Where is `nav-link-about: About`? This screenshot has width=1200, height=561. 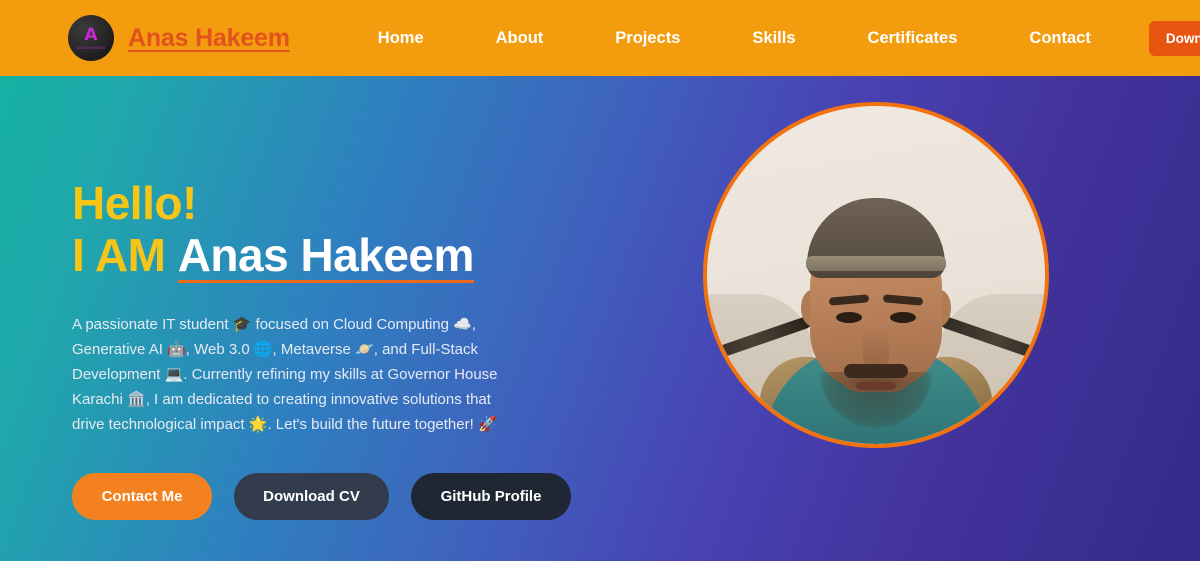 nav-link-about: About is located at coordinates (520, 38).